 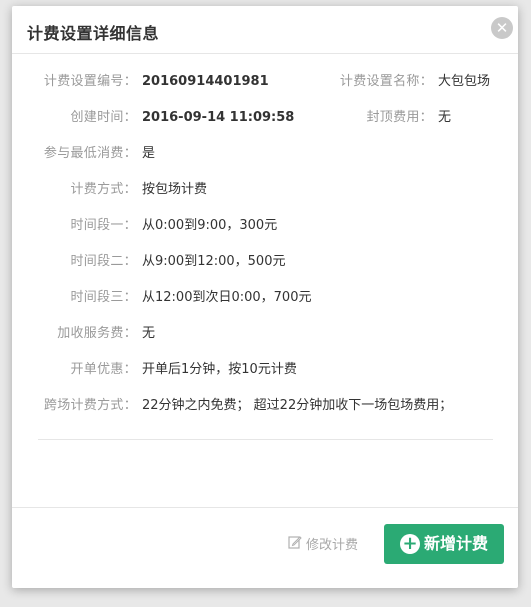 I want to click on min-consume-label: 参与最低消费：, so click(x=90, y=153).